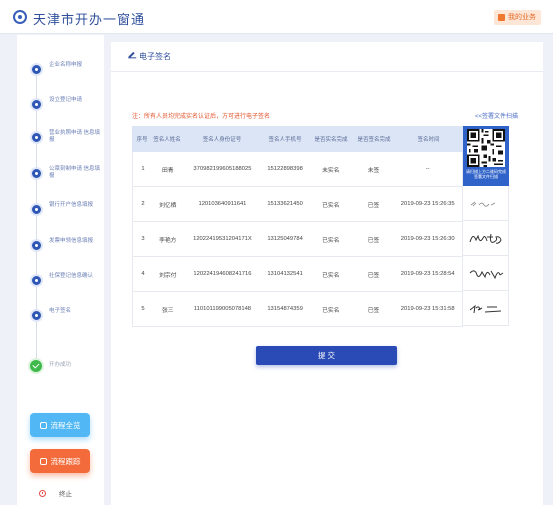 The width and height of the screenshot is (553, 505). I want to click on logo-icon, so click(20, 17).